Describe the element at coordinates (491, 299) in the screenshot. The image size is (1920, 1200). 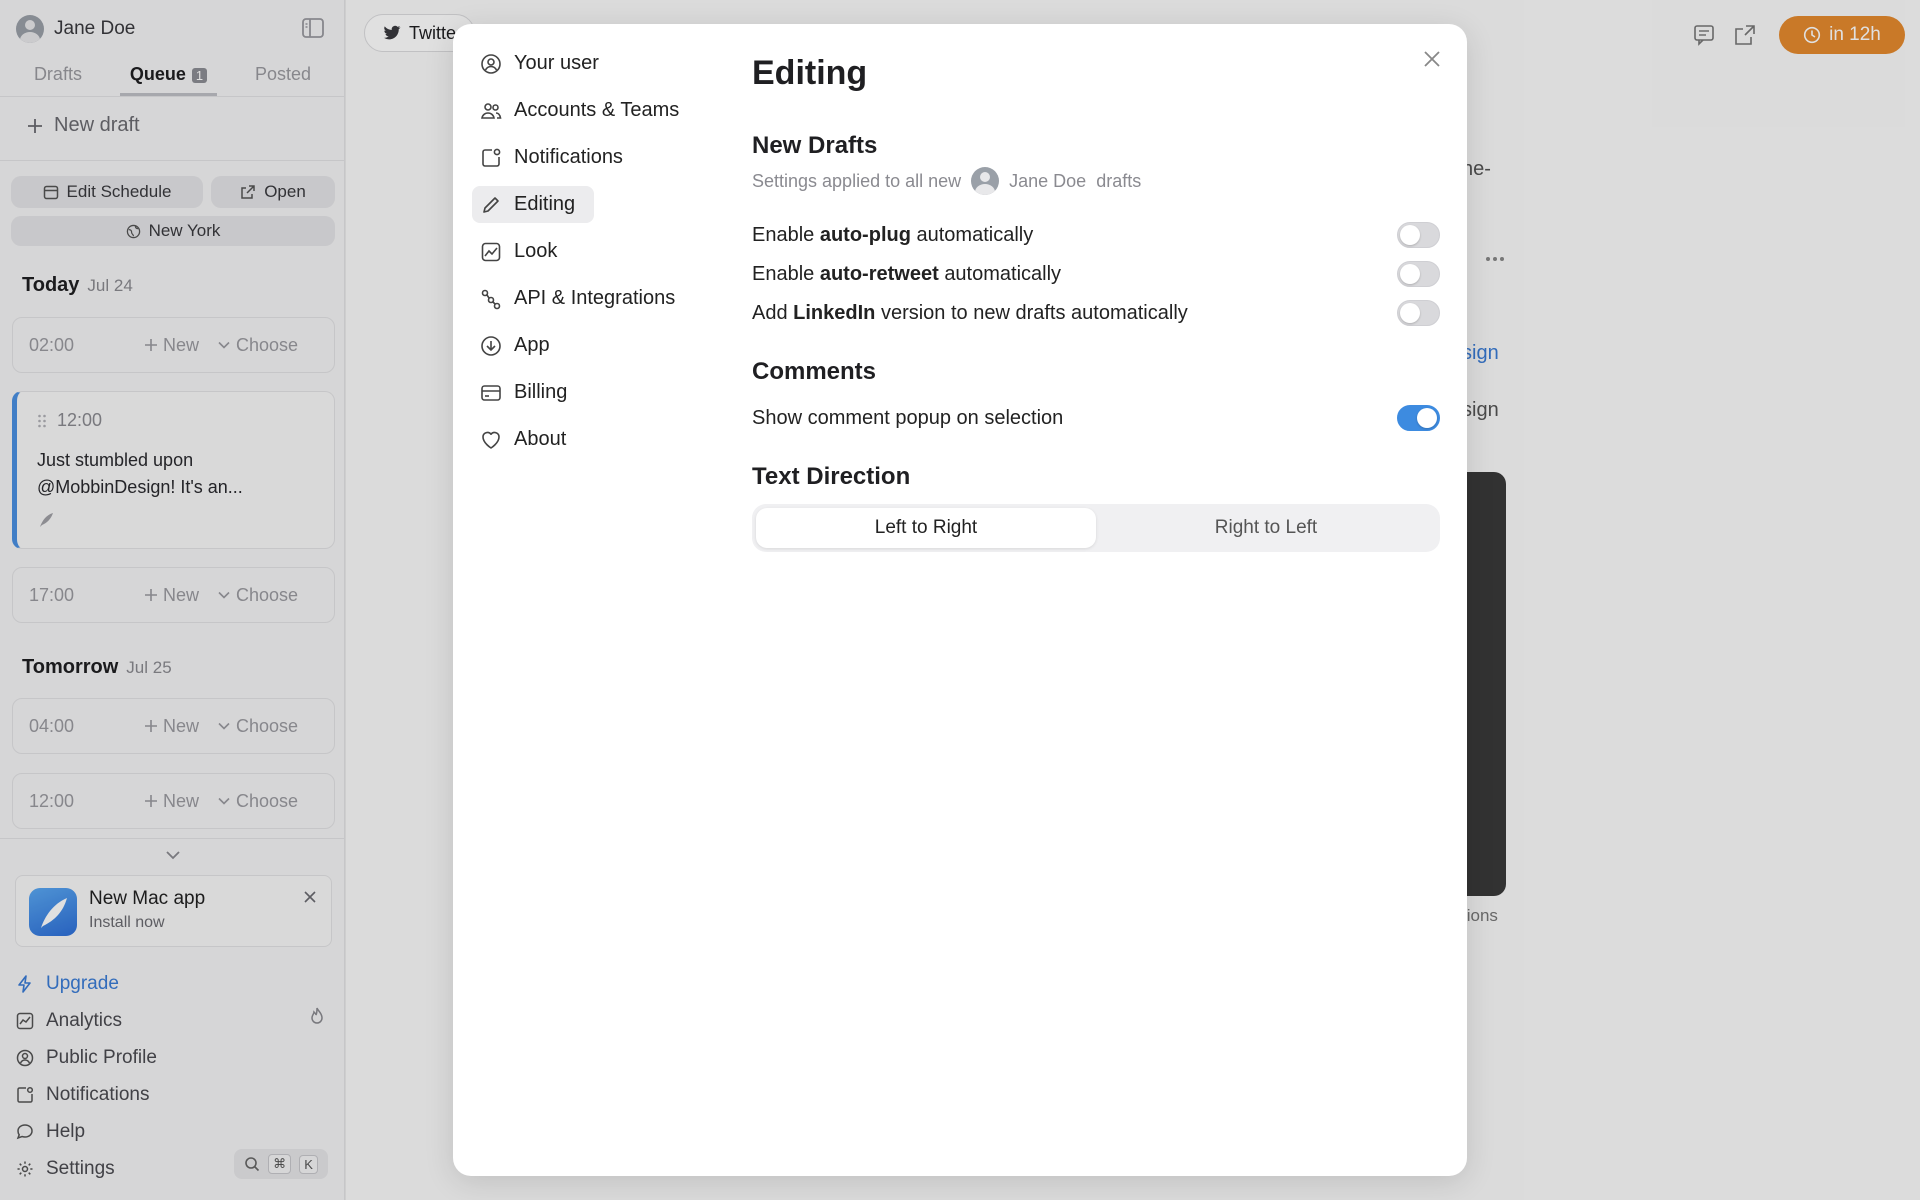
I see `integrations-icon` at that location.